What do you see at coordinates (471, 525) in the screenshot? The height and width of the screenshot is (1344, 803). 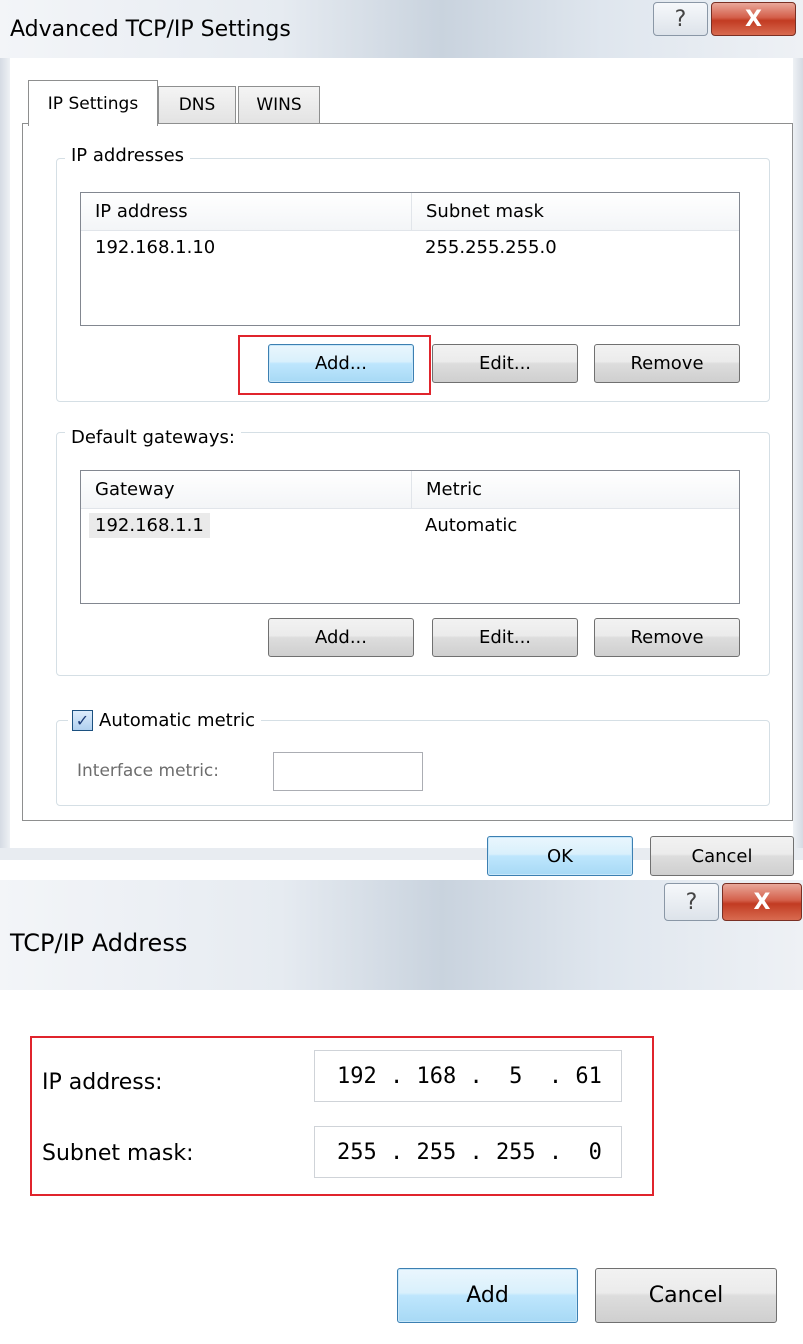 I see `metric-cell: Automatic` at bounding box center [471, 525].